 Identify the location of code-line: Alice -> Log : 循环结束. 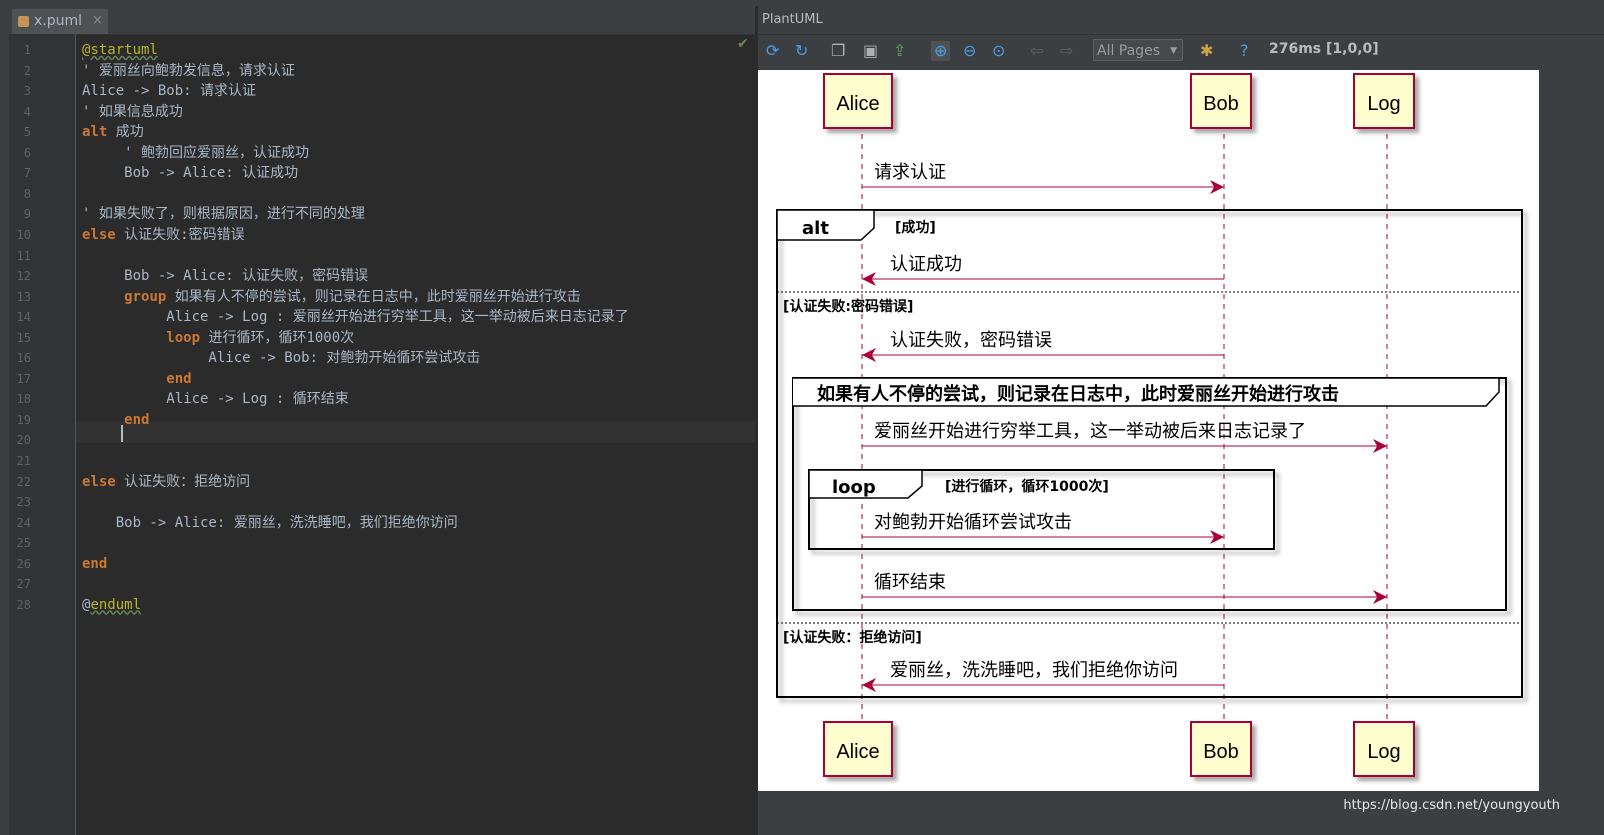
(215, 399).